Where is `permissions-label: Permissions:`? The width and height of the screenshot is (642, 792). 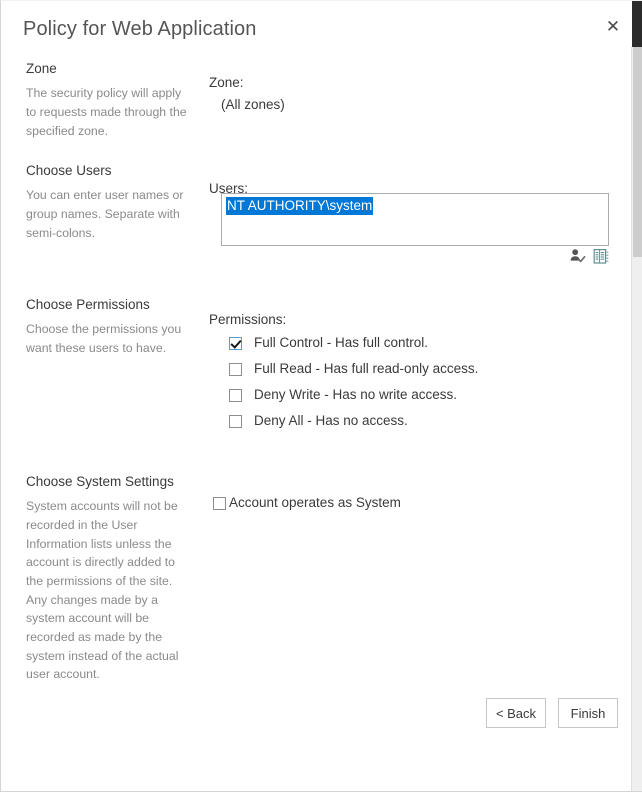
permissions-label: Permissions: is located at coordinates (248, 319).